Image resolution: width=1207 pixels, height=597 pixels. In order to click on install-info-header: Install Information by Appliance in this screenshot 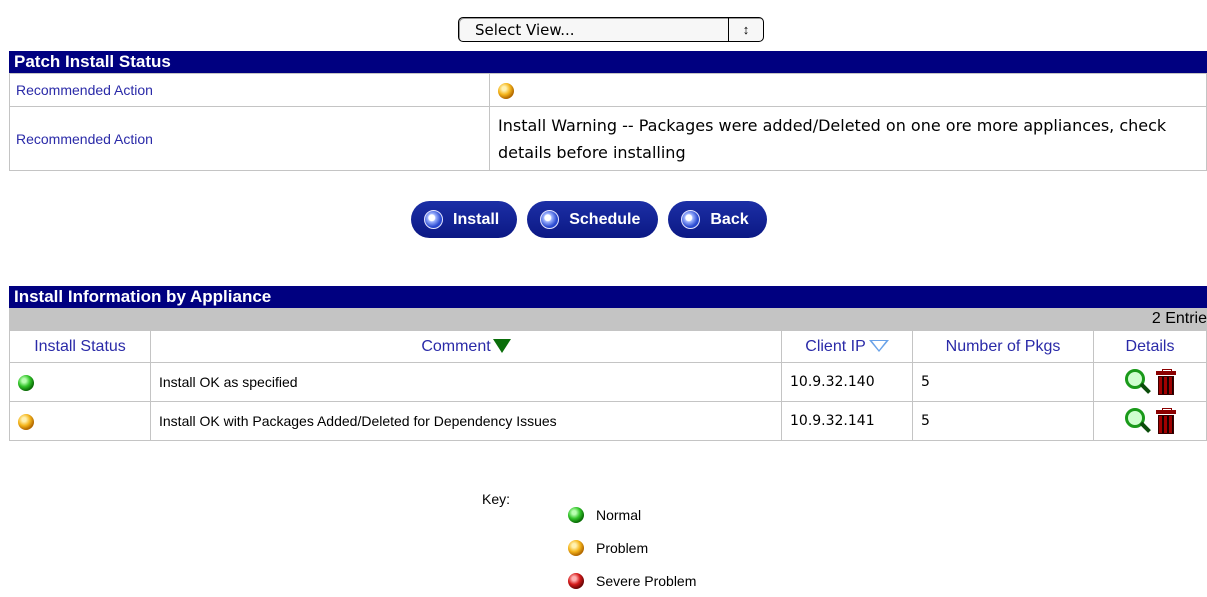, I will do `click(608, 297)`.